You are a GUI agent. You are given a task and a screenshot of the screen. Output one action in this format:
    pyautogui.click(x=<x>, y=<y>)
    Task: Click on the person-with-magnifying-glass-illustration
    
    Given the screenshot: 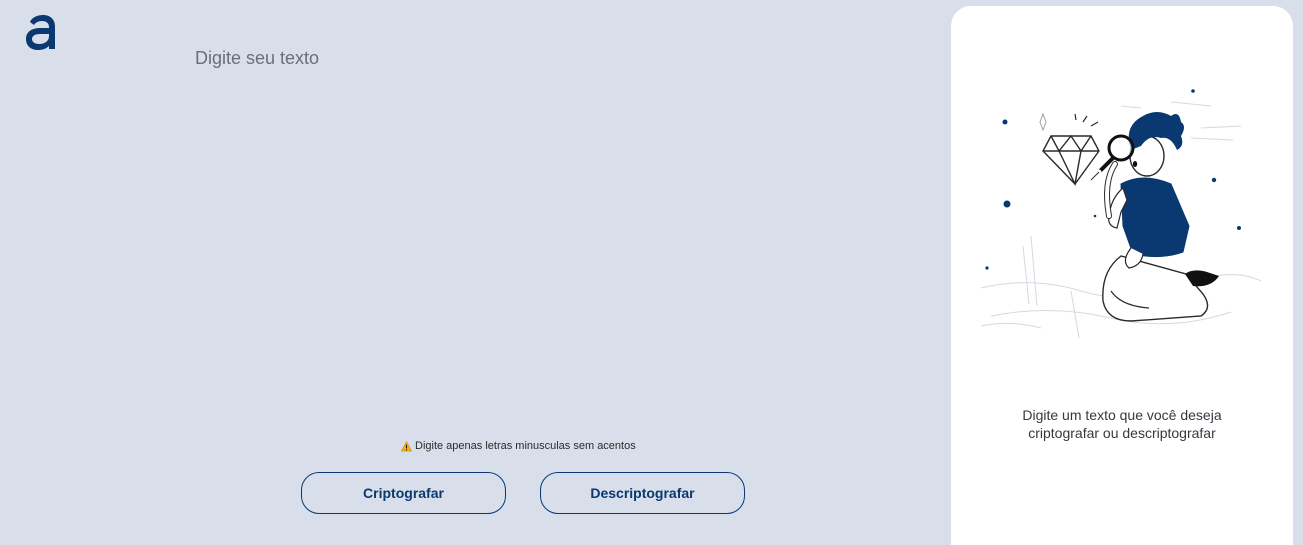 What is the action you would take?
    pyautogui.click(x=1121, y=214)
    